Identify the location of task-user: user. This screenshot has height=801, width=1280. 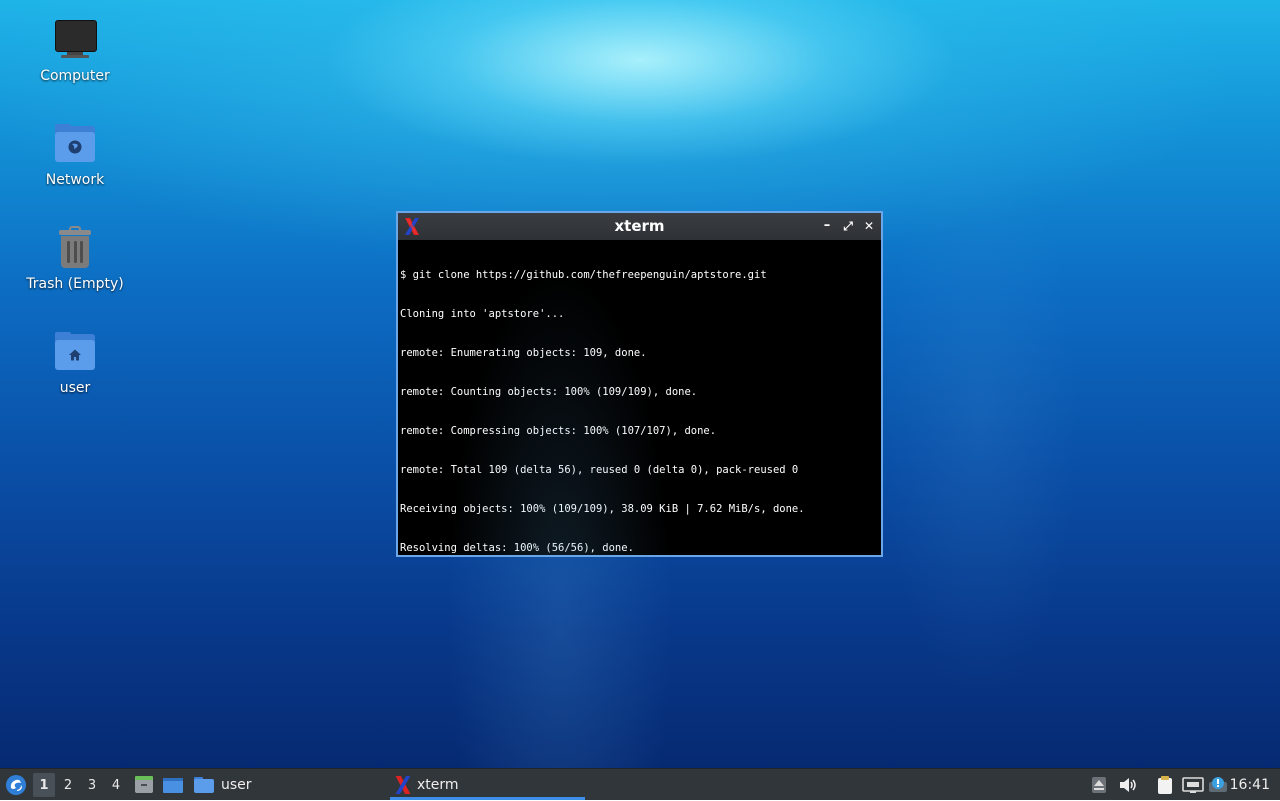
(222, 785).